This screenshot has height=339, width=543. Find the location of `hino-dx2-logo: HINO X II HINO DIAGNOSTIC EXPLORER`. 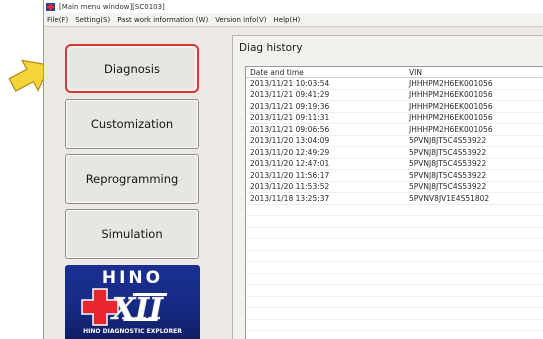

hino-dx2-logo: HINO X II HINO DIAGNOSTIC EXPLORER is located at coordinates (132, 302).